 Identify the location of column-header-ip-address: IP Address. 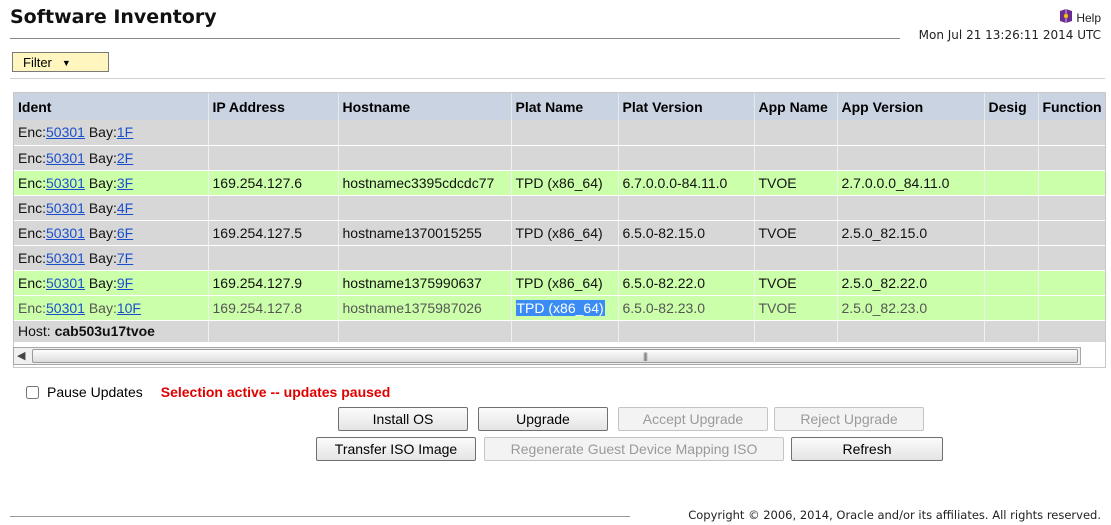
(273, 106).